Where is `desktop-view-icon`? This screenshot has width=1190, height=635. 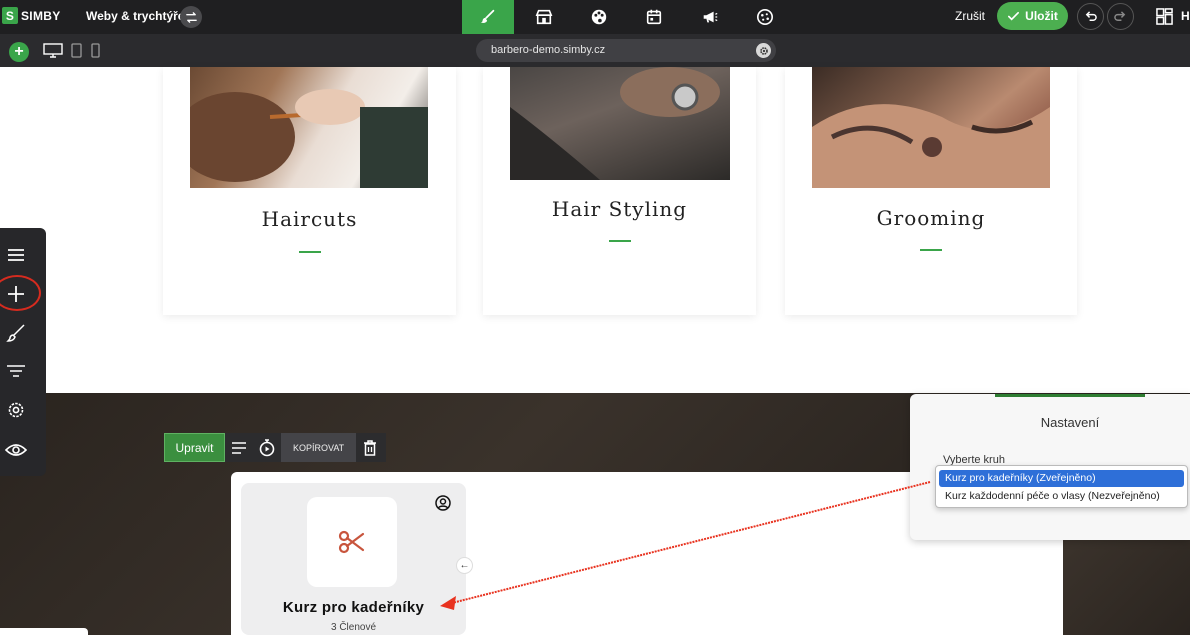
desktop-view-icon is located at coordinates (53, 53).